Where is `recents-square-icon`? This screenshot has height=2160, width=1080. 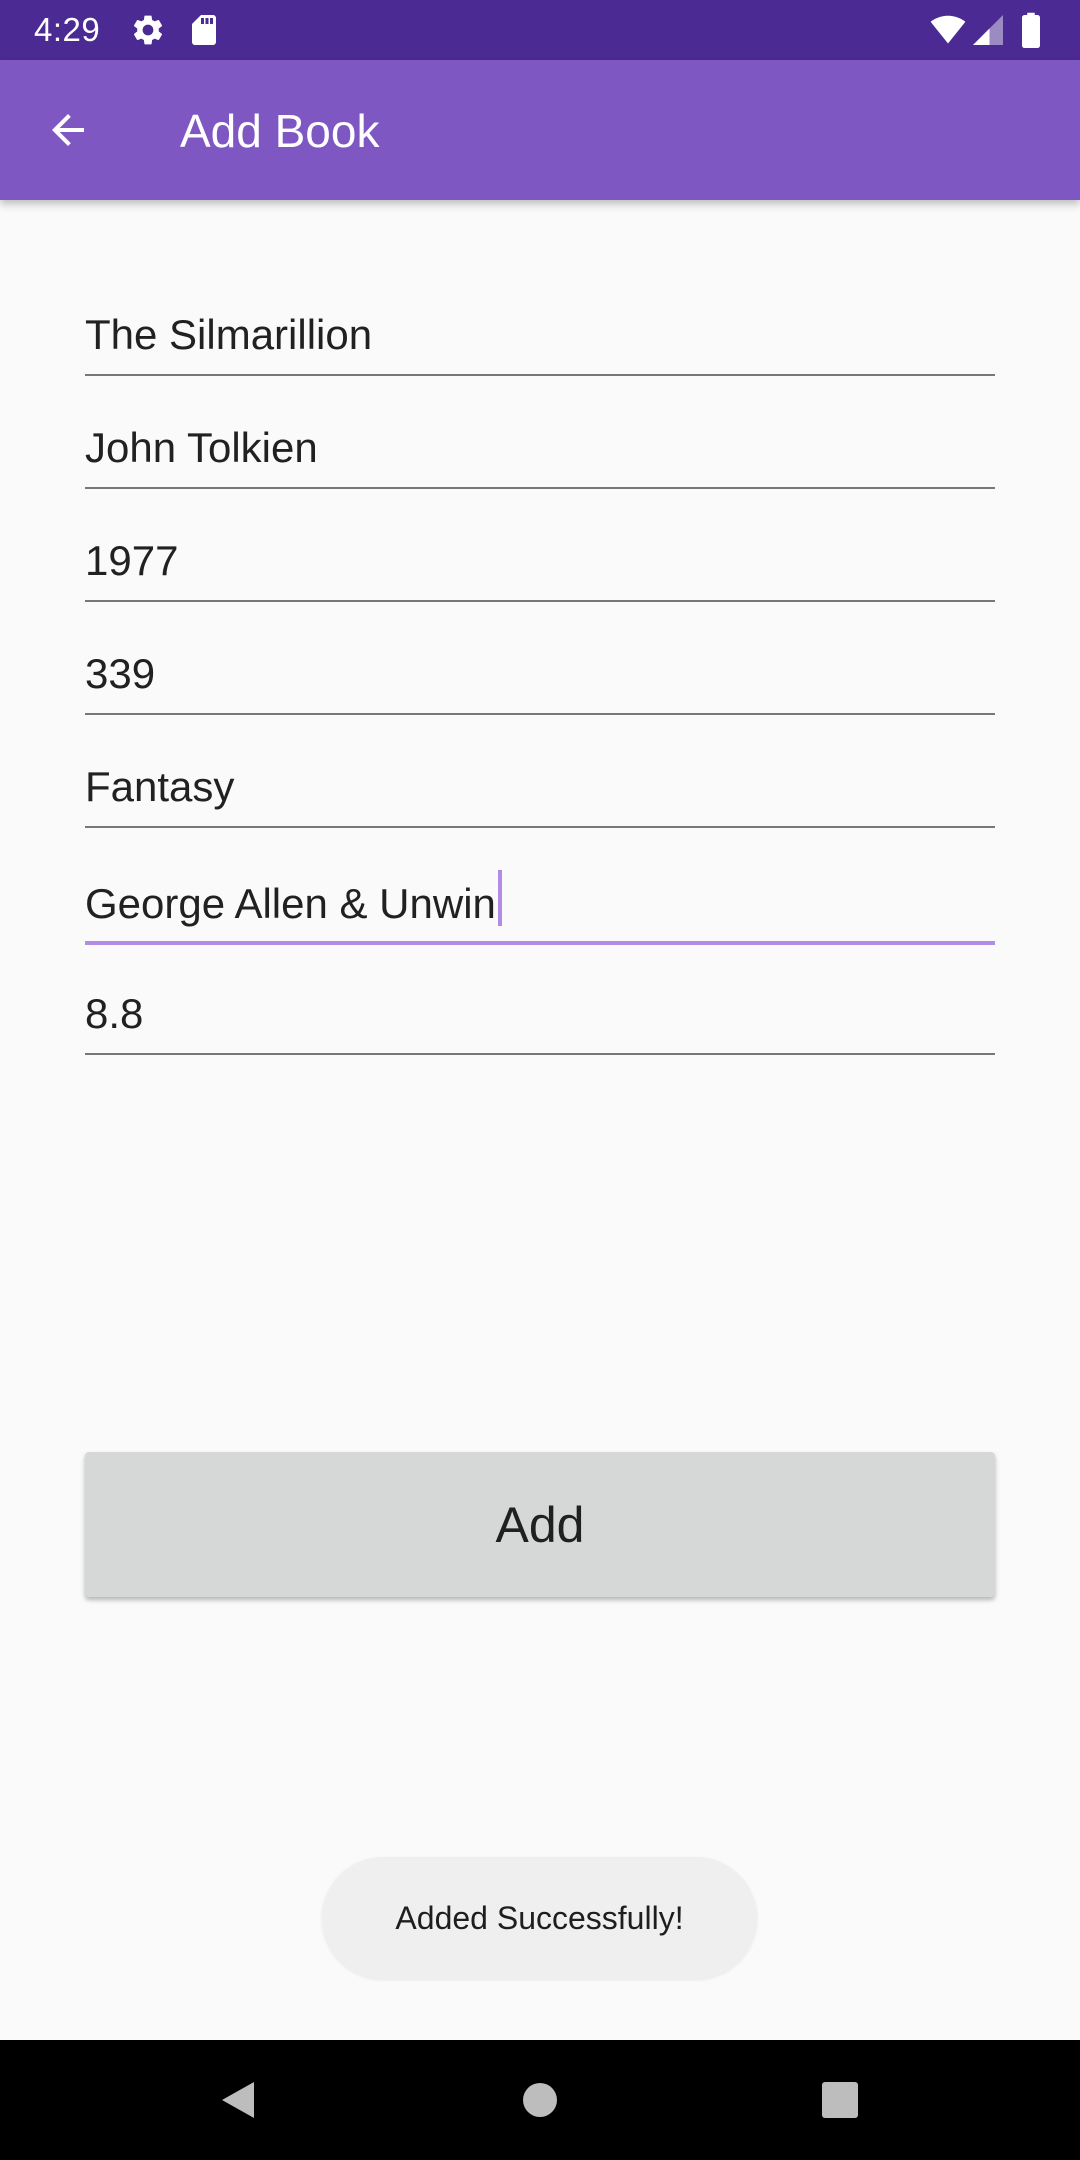 recents-square-icon is located at coordinates (840, 2100).